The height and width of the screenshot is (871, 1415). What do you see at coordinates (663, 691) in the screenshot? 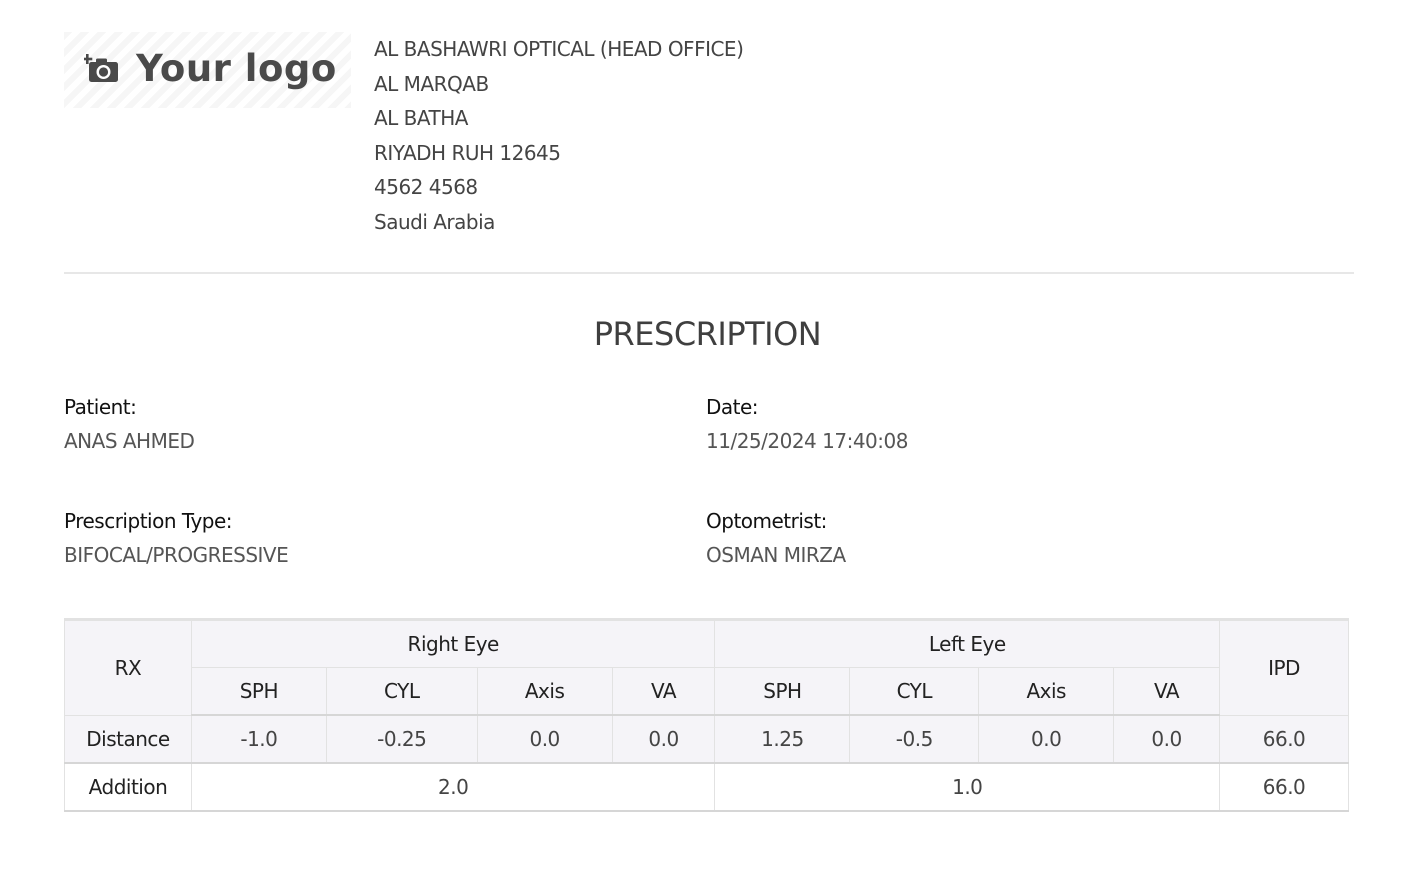
I see `right-va-header: VA` at bounding box center [663, 691].